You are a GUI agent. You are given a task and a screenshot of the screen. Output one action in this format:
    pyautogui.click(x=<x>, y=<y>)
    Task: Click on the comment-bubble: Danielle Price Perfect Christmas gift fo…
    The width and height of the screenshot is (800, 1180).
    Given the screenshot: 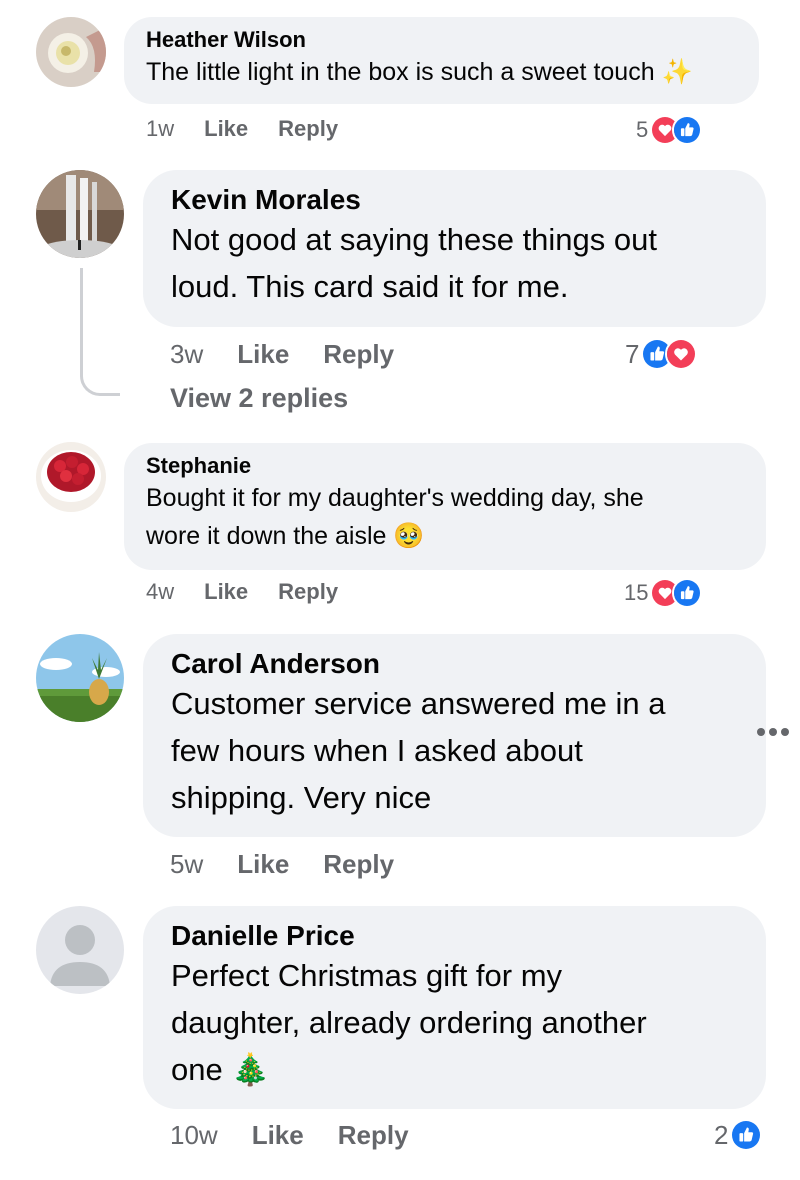 What is the action you would take?
    pyautogui.click(x=454, y=1007)
    